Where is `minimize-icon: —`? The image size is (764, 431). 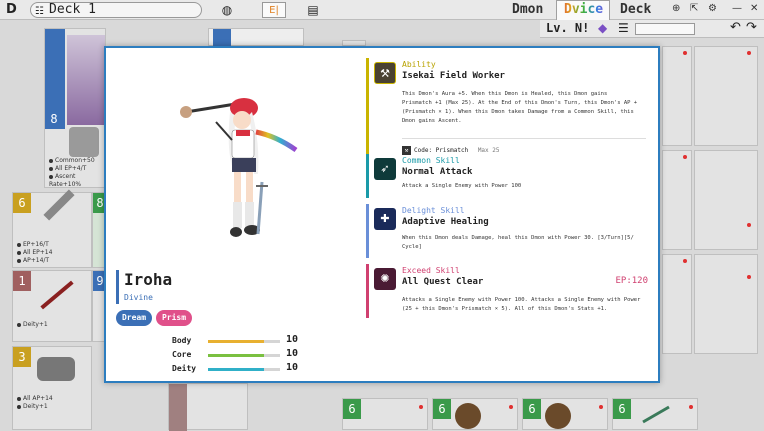 minimize-icon: — is located at coordinates (737, 8).